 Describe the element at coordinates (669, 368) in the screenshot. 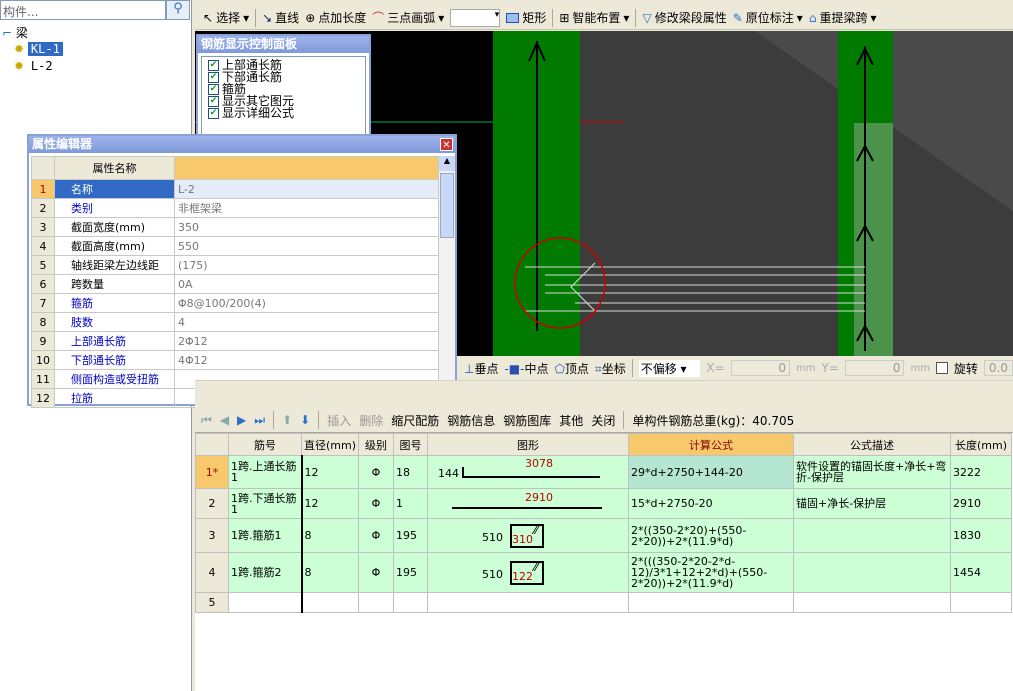

I see `offset-select: 不偏移 ▾` at that location.